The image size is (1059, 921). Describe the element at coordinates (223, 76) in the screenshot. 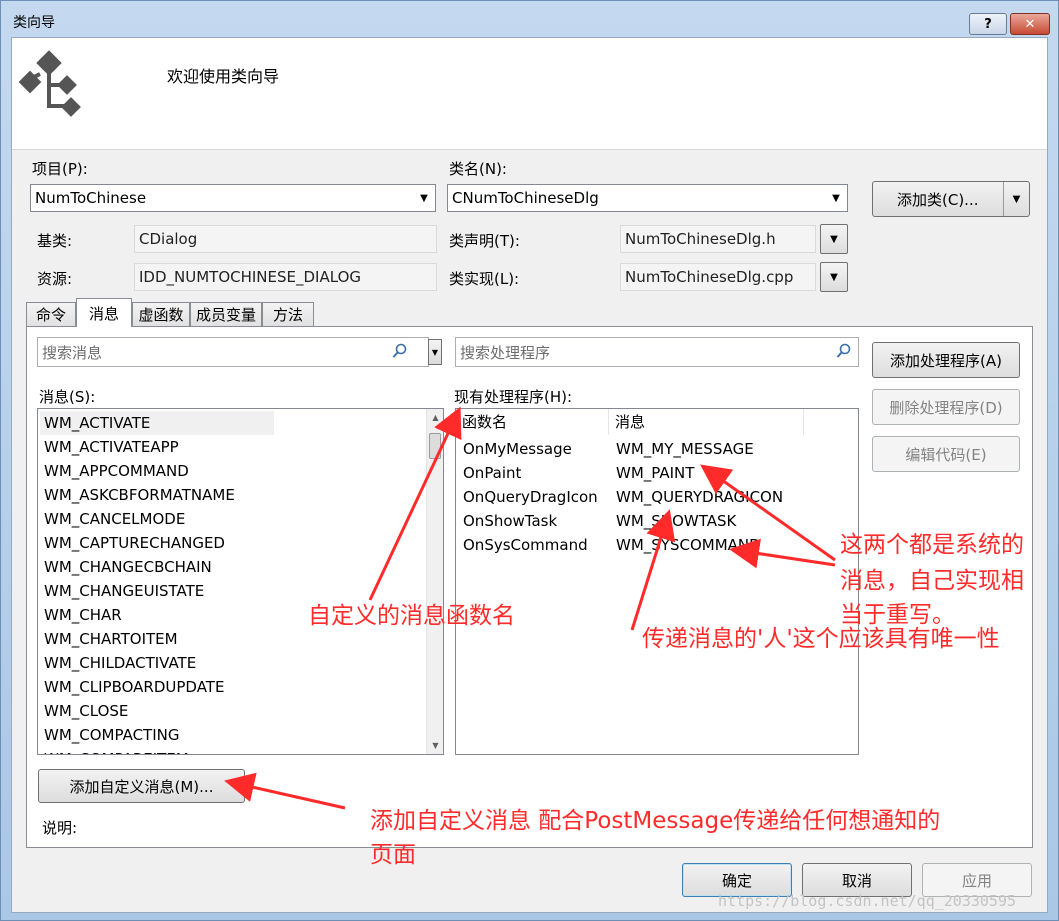

I see `banner-title: 欢迎使用类向导` at that location.